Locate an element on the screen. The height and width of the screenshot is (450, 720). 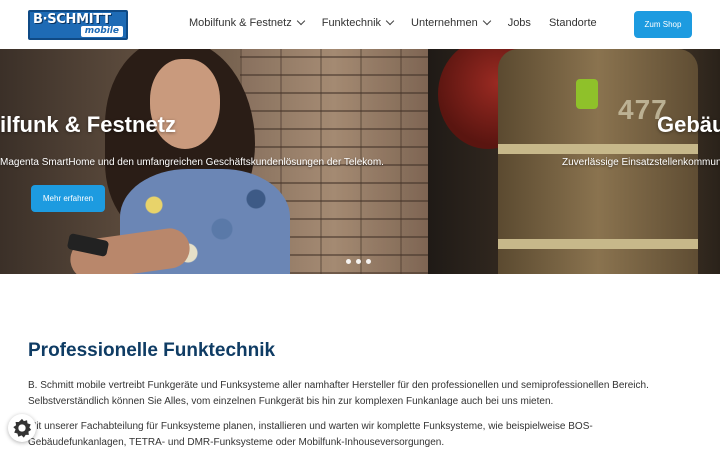
nav-item-standorte: Standorte is located at coordinates (573, 23).